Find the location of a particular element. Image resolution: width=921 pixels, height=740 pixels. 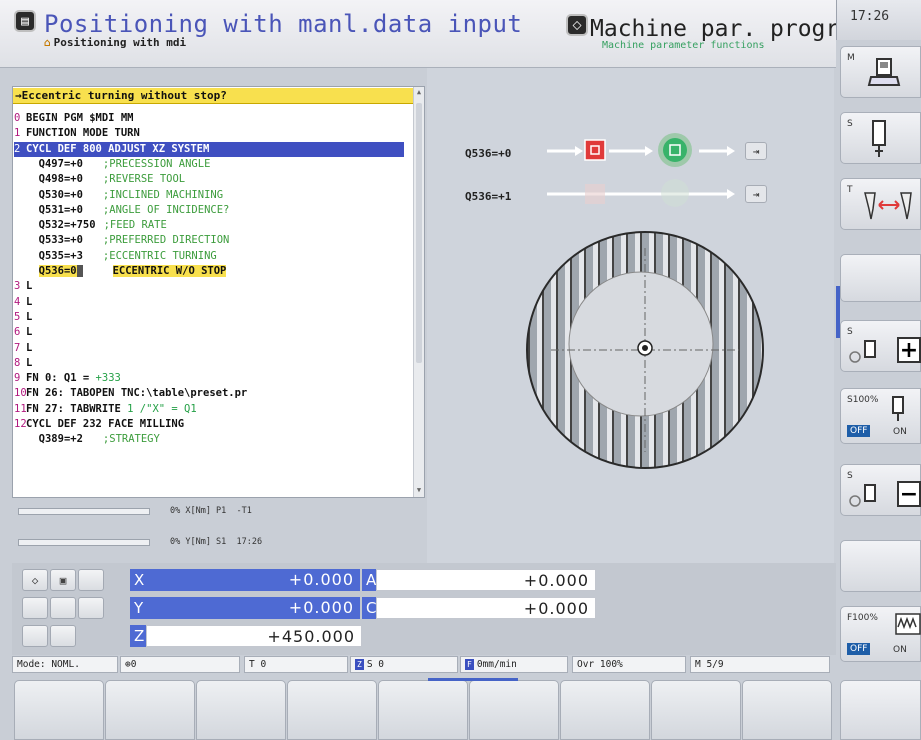

scroll-down-icon: ▼ is located at coordinates (419, 490).